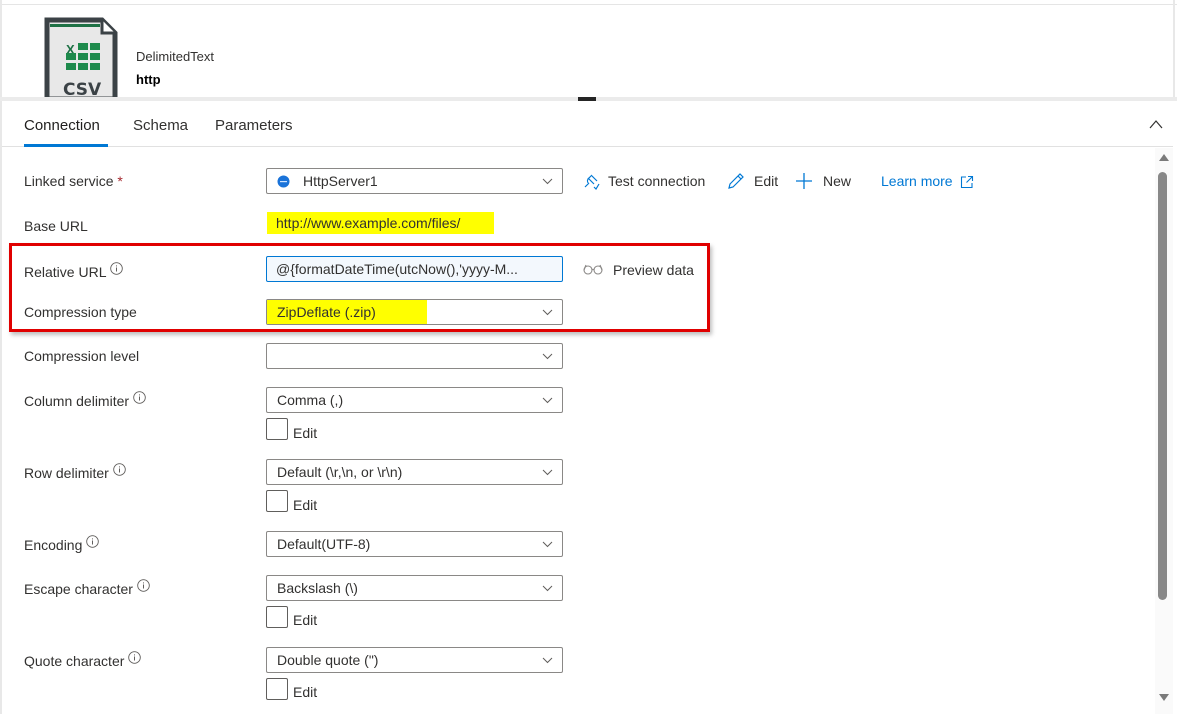  Describe the element at coordinates (414, 181) in the screenshot. I see `linked-service-select: HttpServer1` at that location.